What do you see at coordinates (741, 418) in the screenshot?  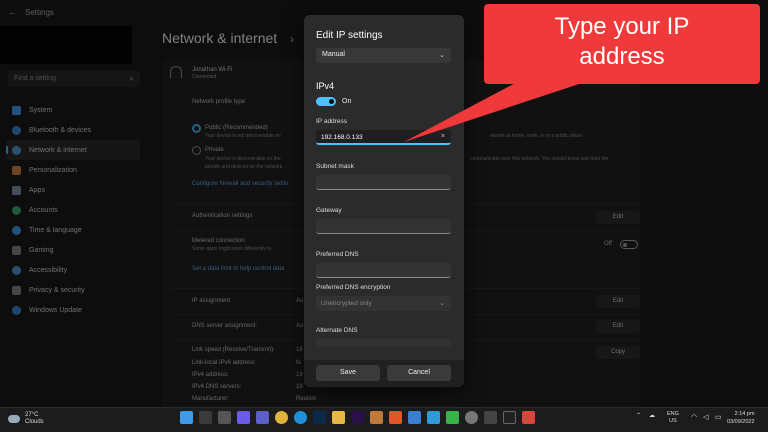 I see `clock: 2:14 pm 03/09/2022` at bounding box center [741, 418].